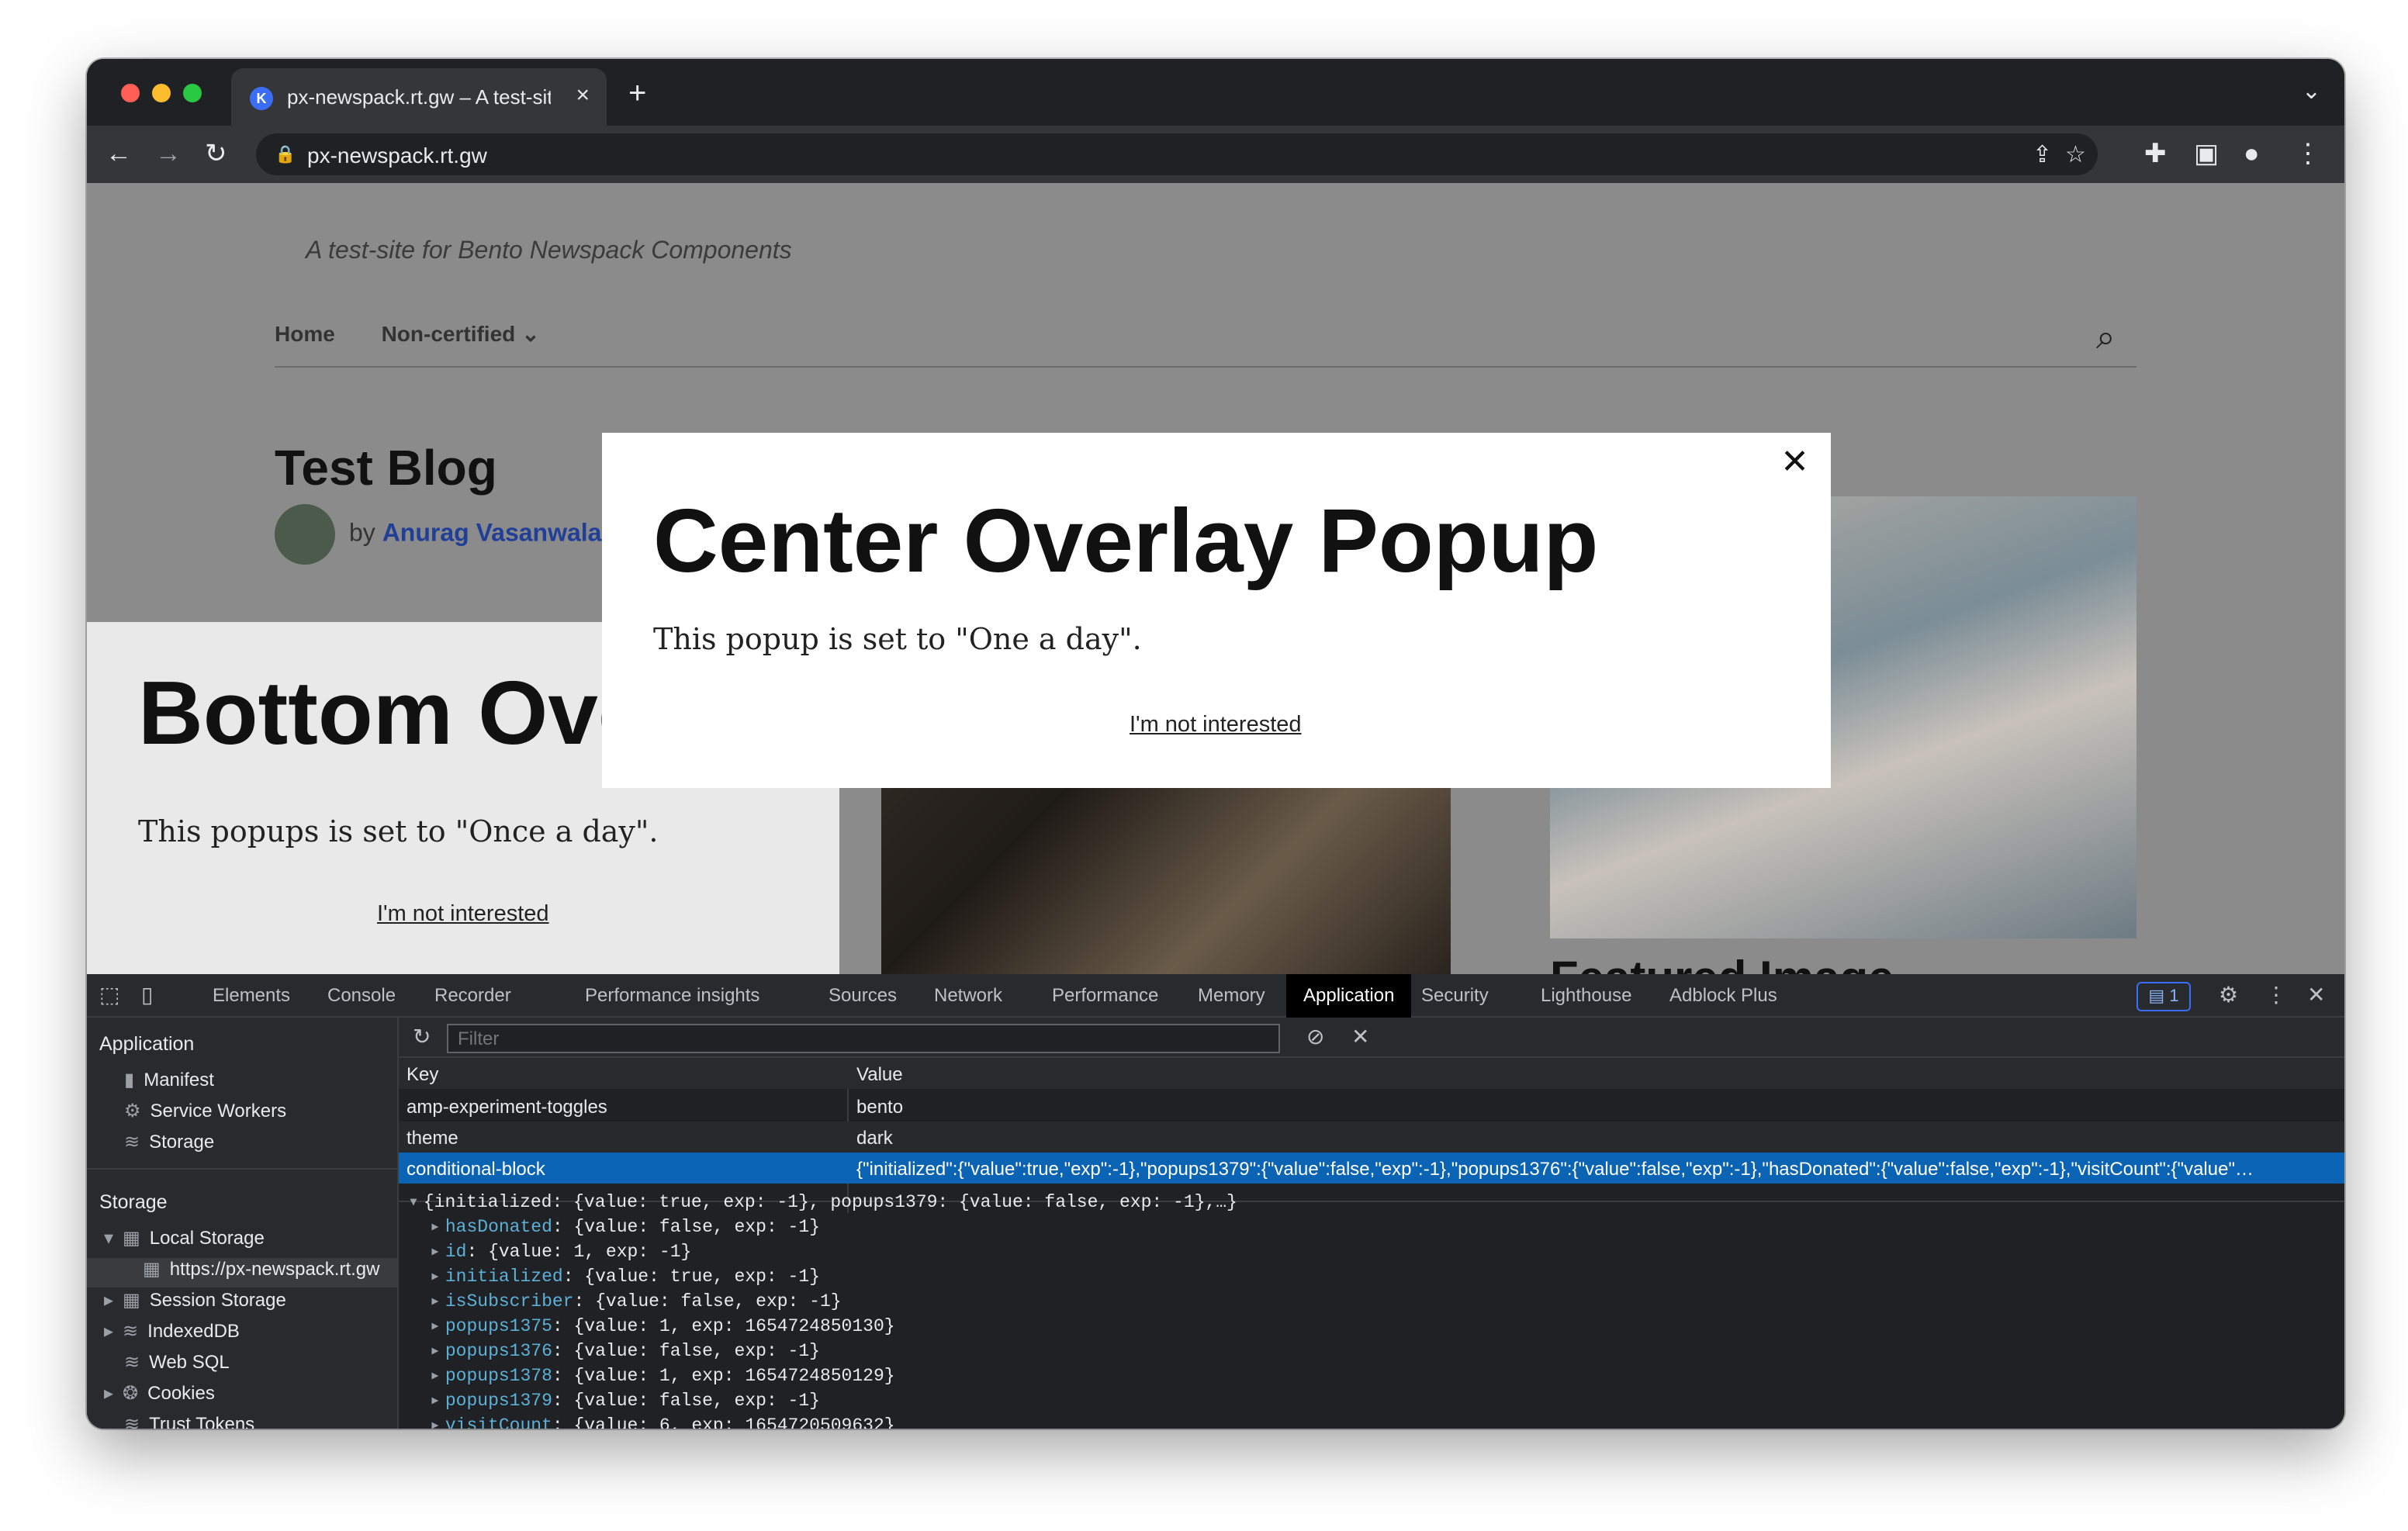 The height and width of the screenshot is (1531, 2408). I want to click on tab-performance-insights: Performance insights, so click(672, 996).